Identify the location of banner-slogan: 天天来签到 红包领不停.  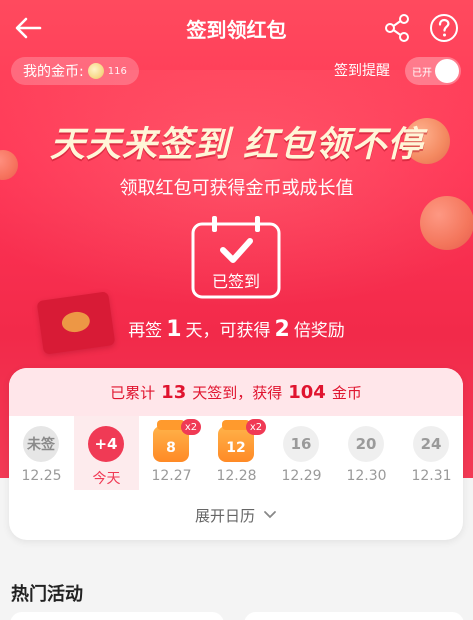
(236, 145).